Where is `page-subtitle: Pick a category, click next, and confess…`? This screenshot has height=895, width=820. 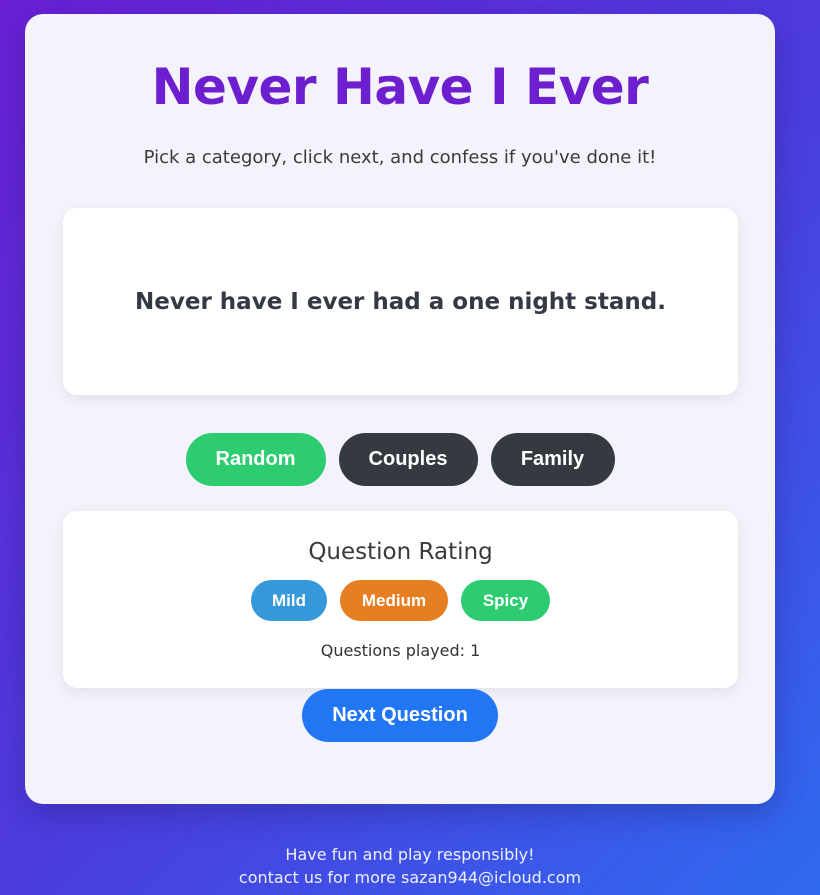 page-subtitle: Pick a category, click next, and confess… is located at coordinates (400, 157).